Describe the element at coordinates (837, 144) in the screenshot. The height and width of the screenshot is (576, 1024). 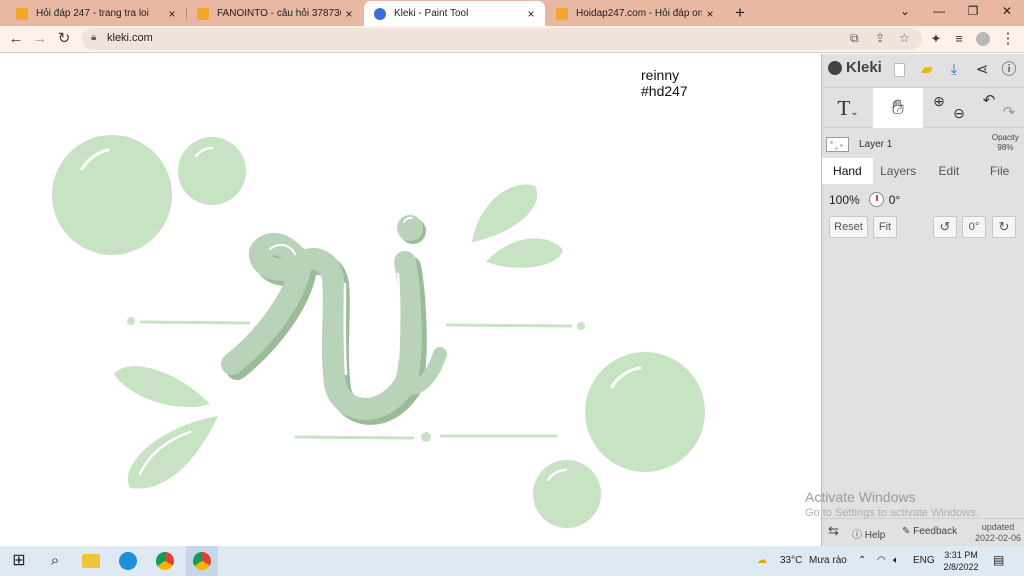
I see `layer-thumbnail` at that location.